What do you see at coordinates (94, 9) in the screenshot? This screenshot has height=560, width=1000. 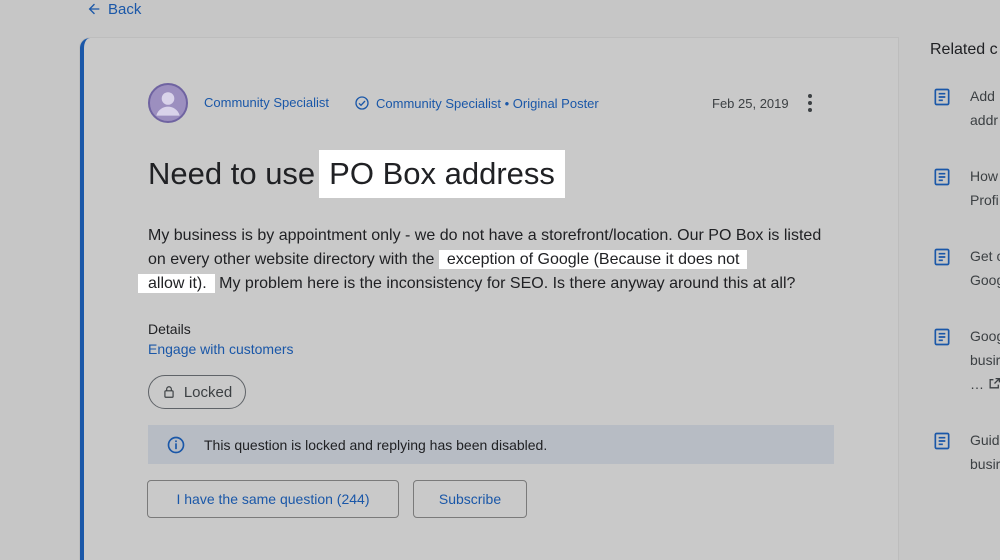 I see `arrow-left-icon` at bounding box center [94, 9].